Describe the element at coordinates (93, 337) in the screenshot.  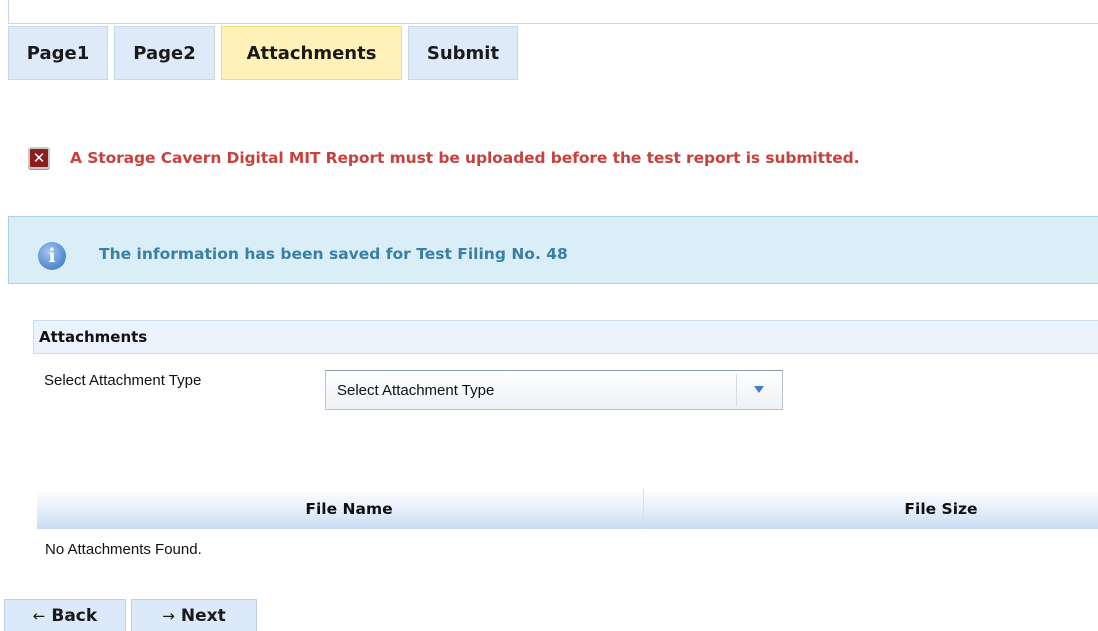
I see `section-title: Attachments` at that location.